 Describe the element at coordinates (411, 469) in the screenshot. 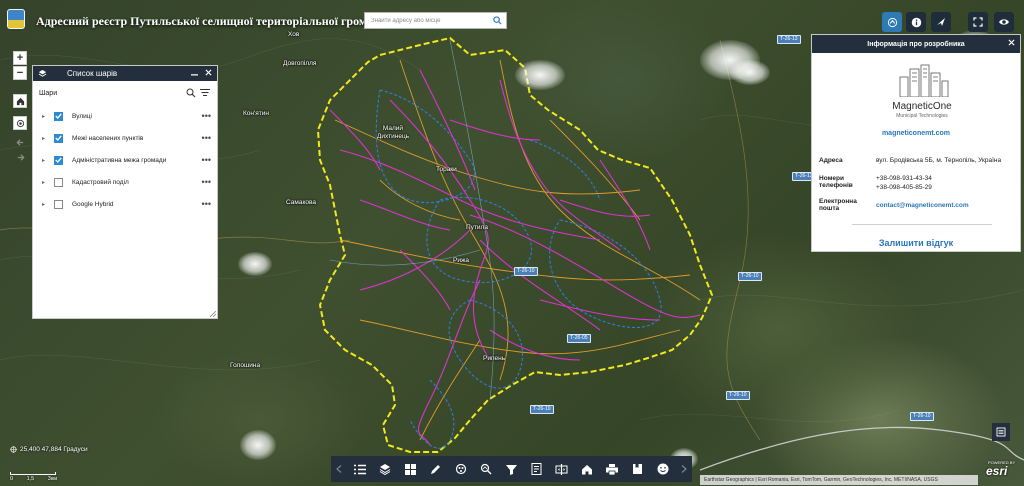

I see `toolbar-basemap-button` at that location.